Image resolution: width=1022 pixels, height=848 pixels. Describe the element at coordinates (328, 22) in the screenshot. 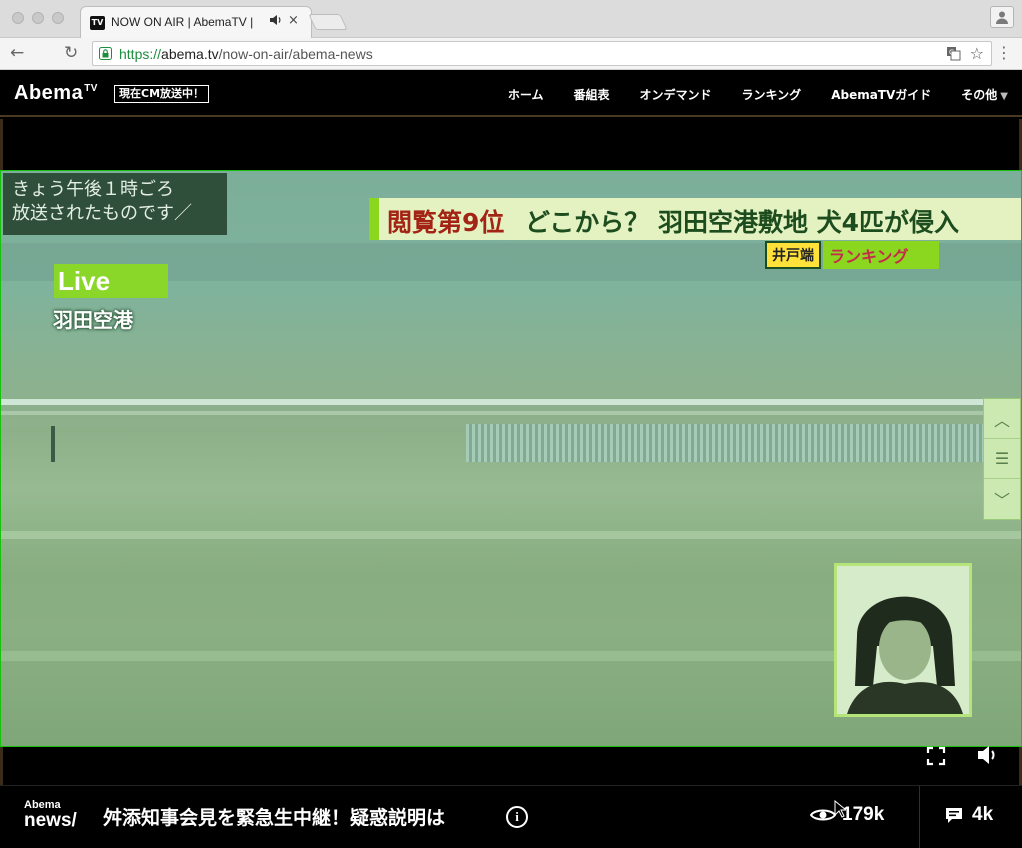

I see `new-tab-button` at that location.